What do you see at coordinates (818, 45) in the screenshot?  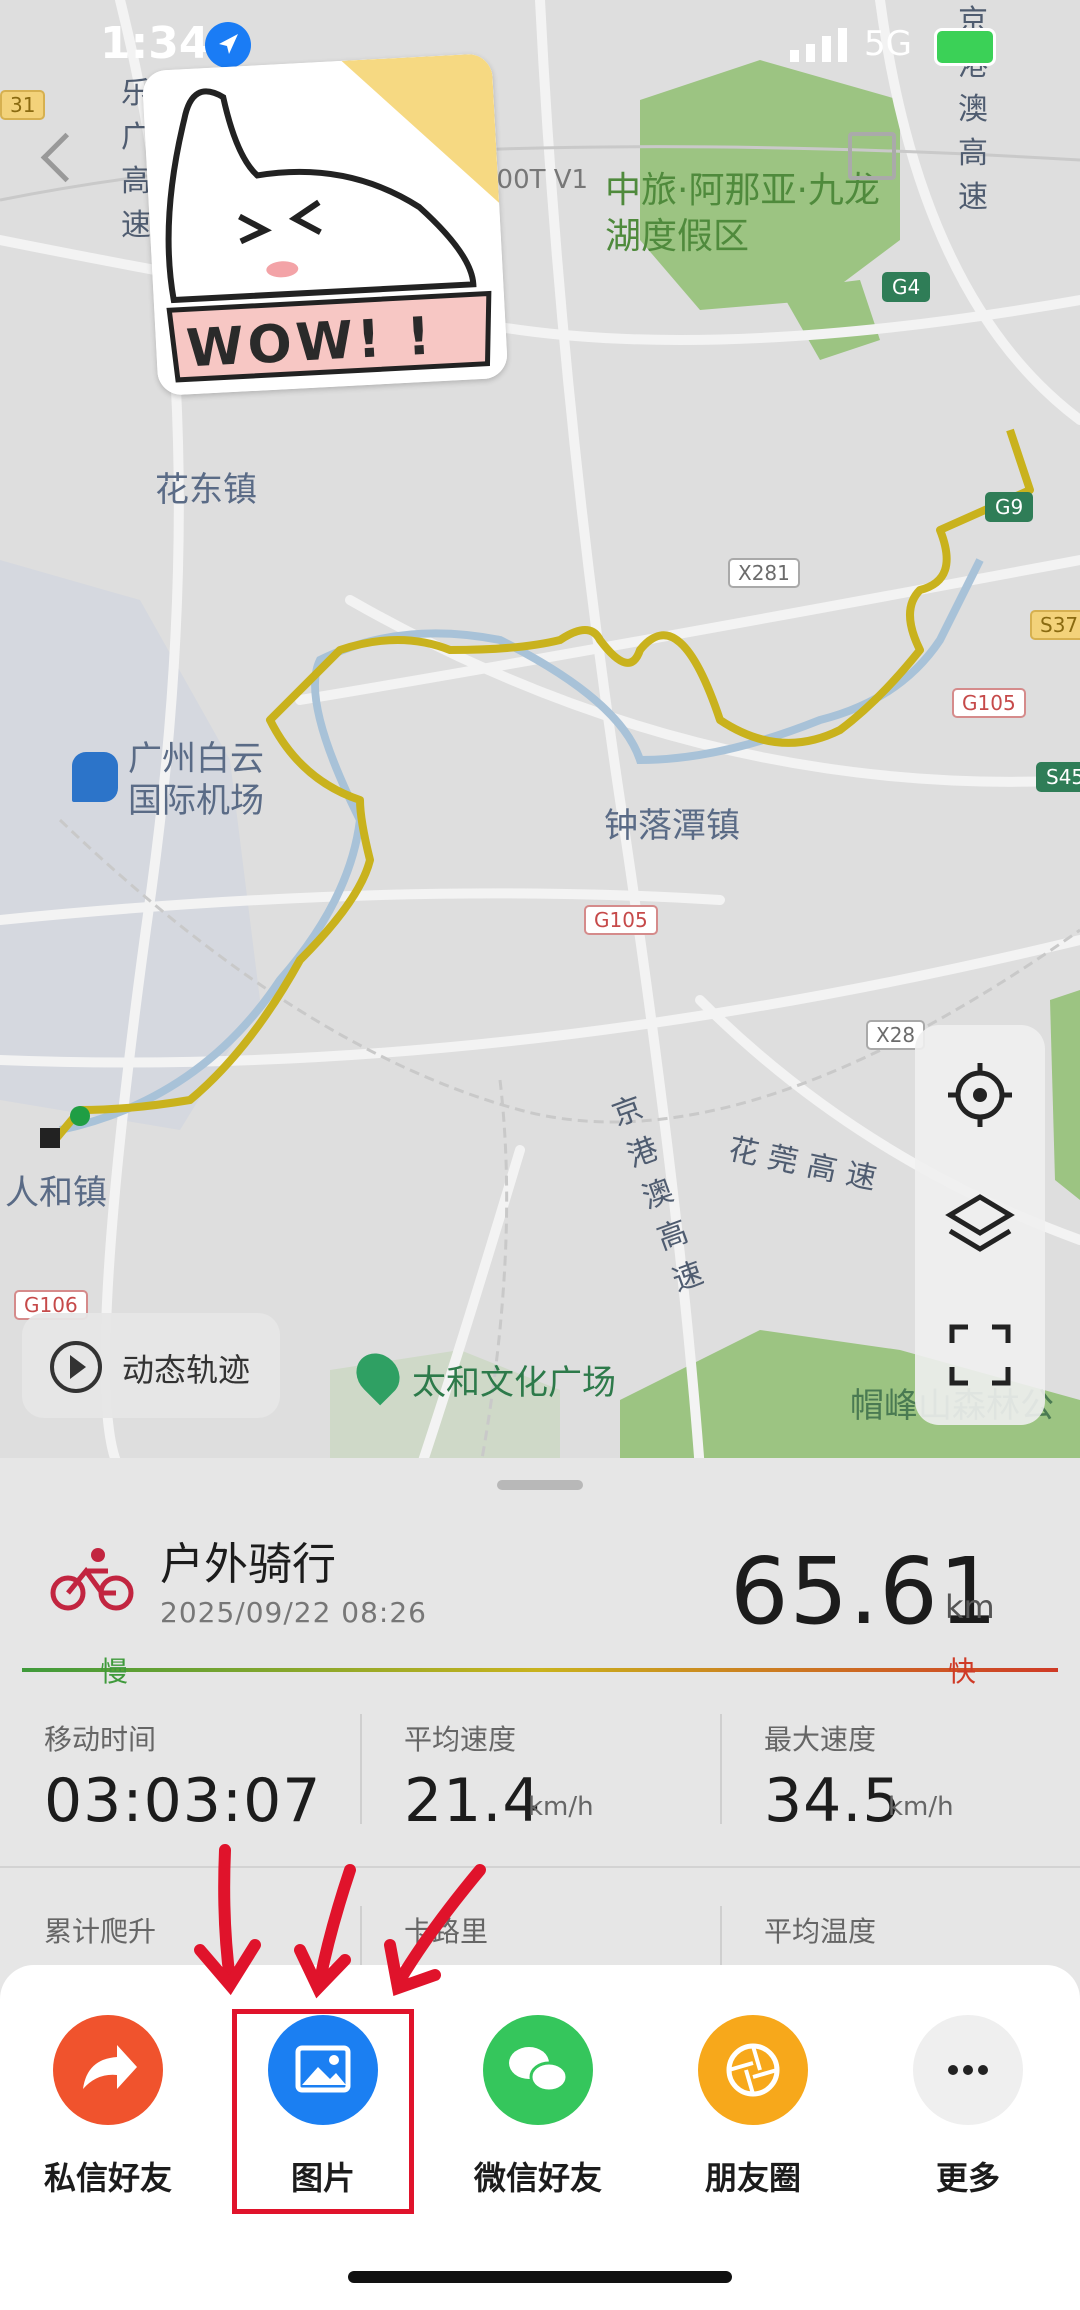 I see `signal-icon` at bounding box center [818, 45].